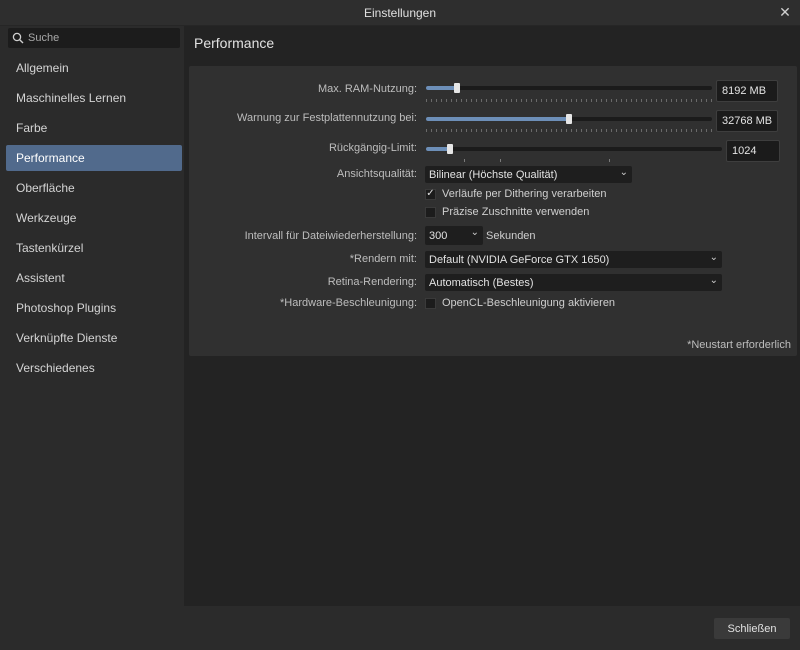  Describe the element at coordinates (569, 88) in the screenshot. I see `ram-slider` at that location.